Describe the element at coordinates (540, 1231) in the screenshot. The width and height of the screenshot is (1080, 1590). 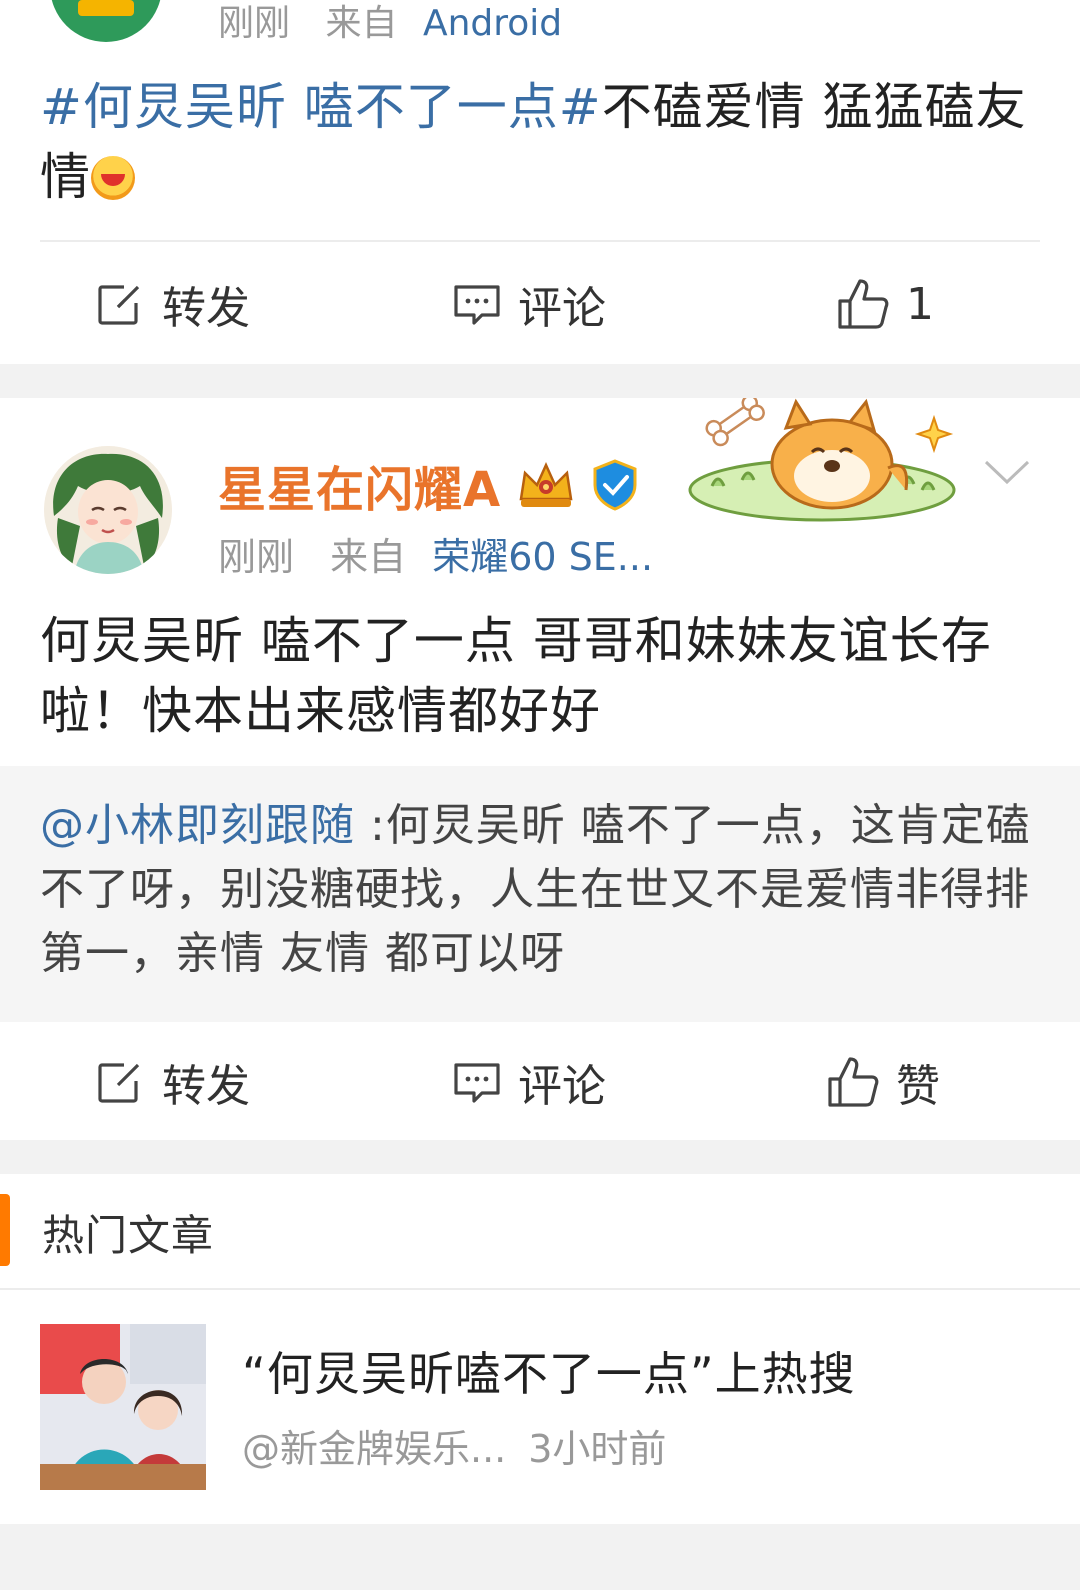
I see `hot-articles-header: 热门文章` at that location.